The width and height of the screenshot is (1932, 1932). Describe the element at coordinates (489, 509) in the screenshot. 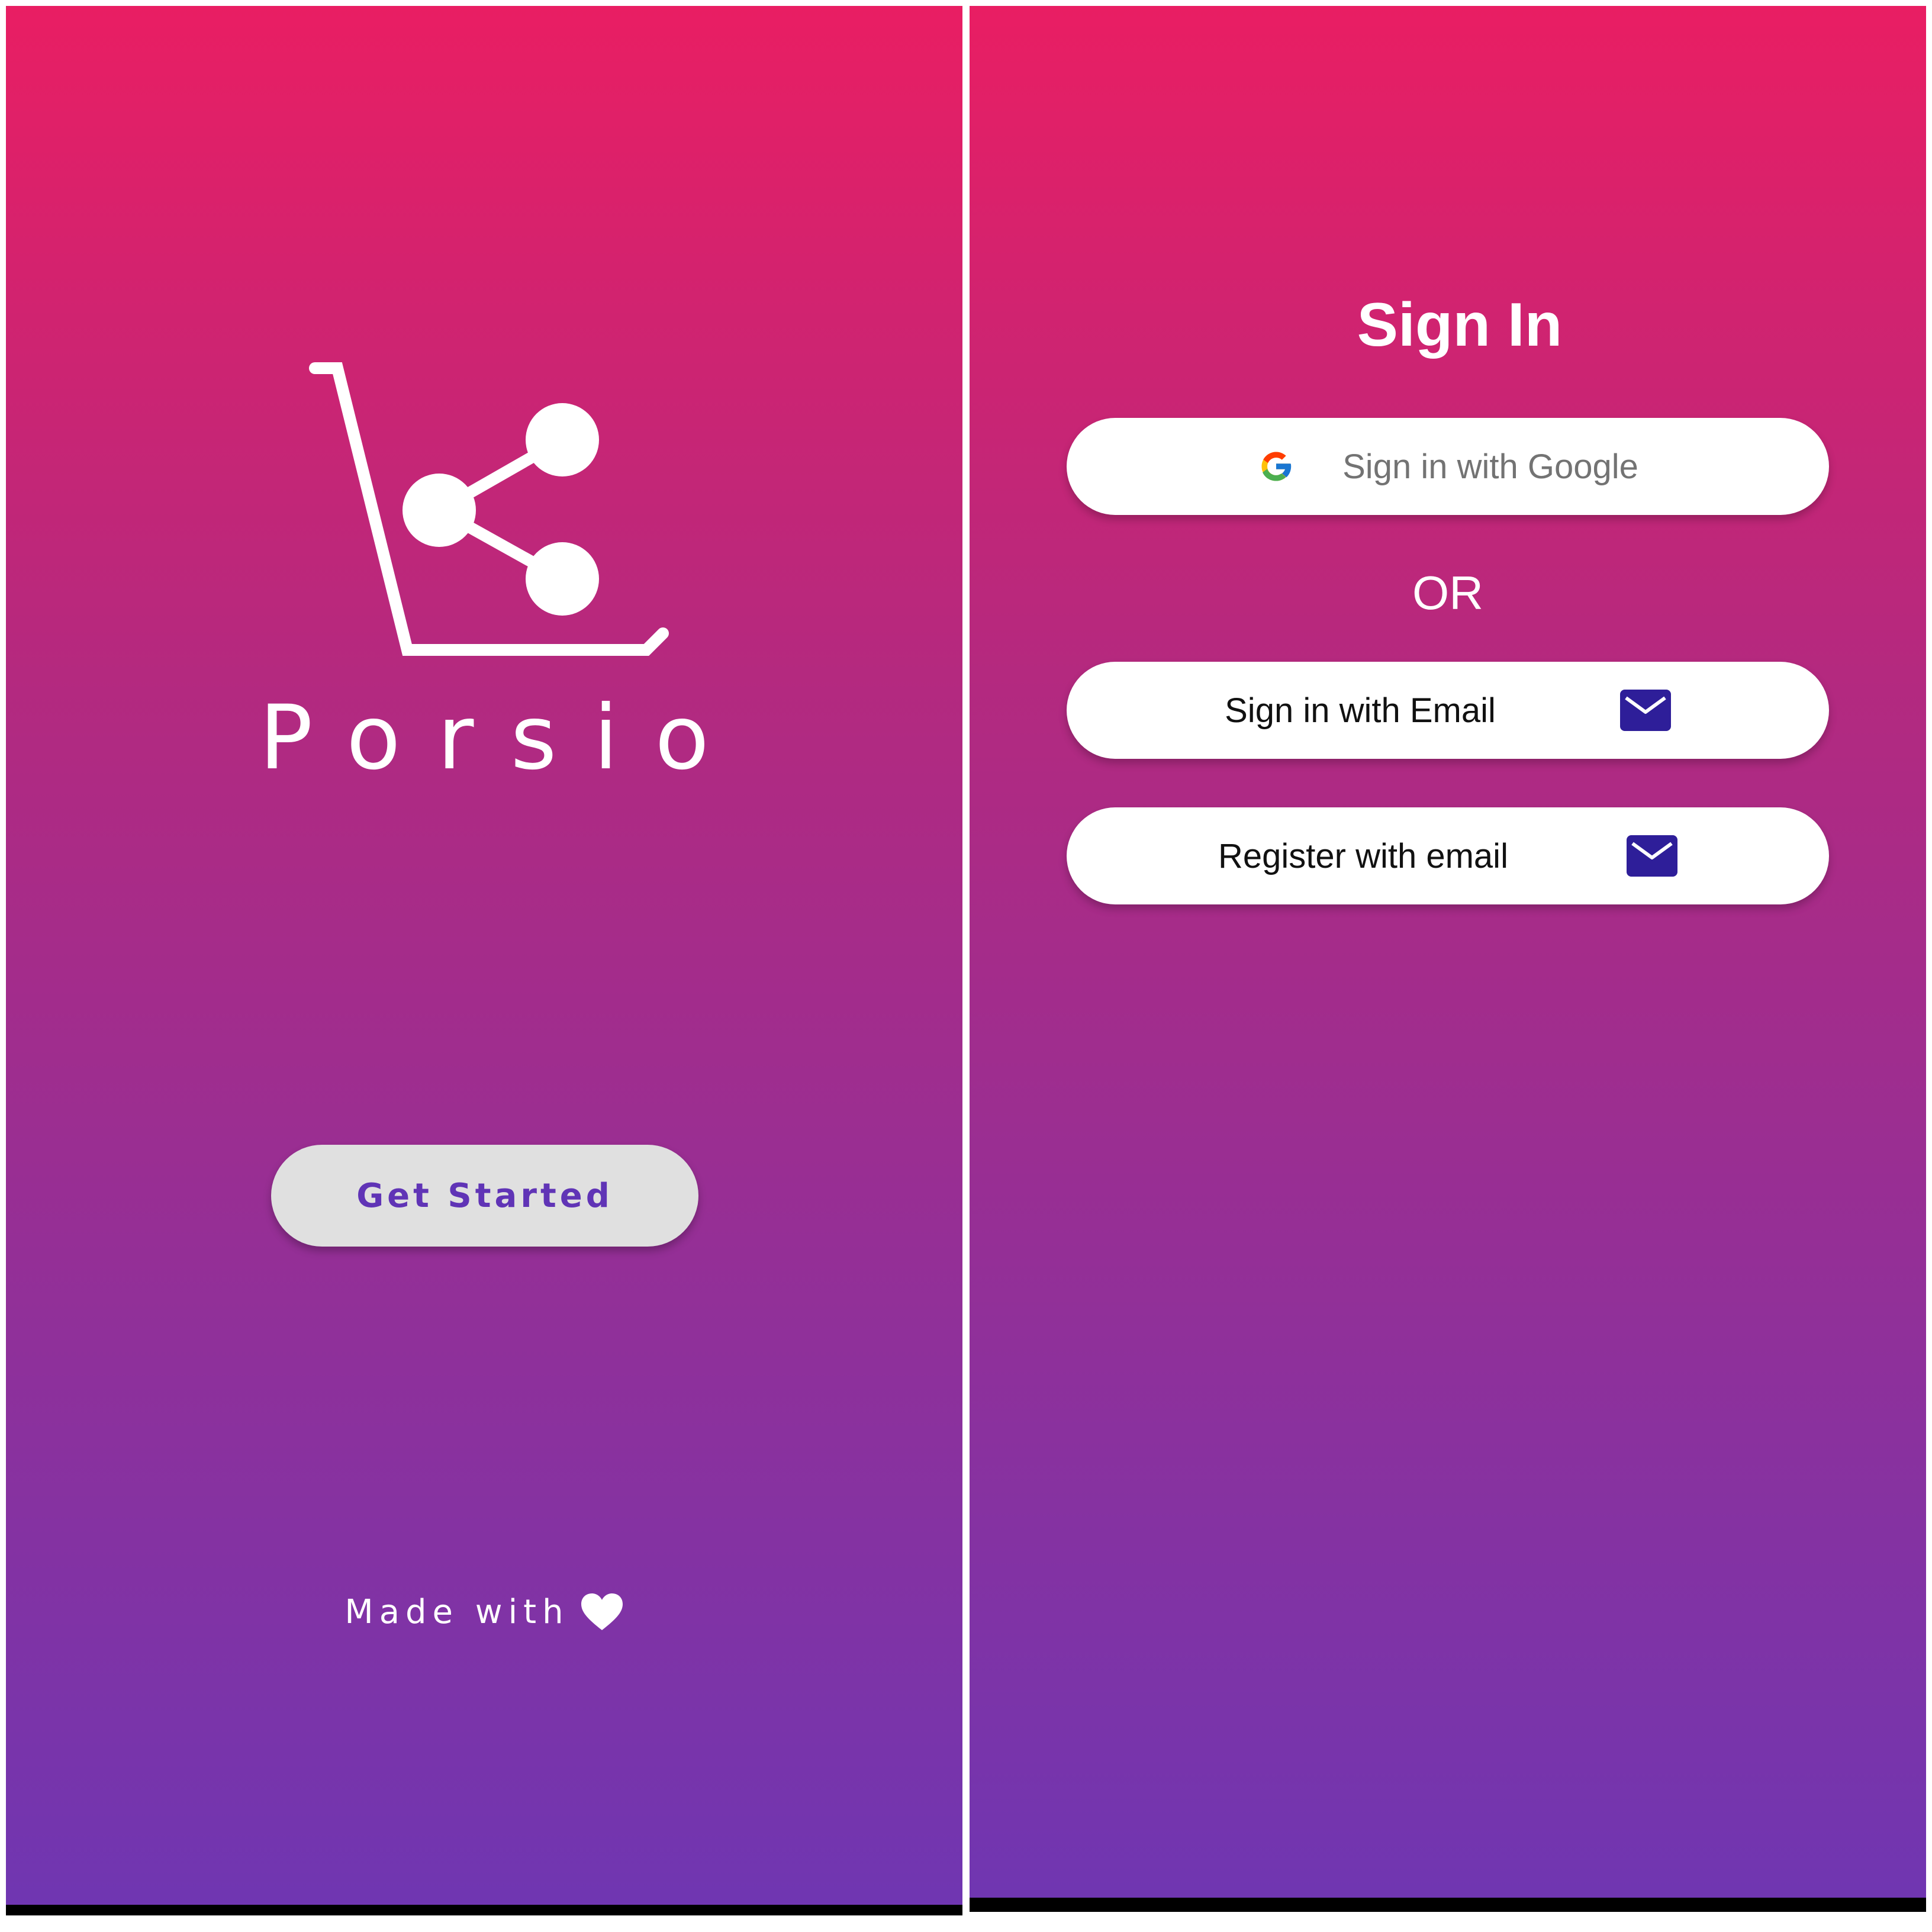

I see `cart-share-icon` at that location.